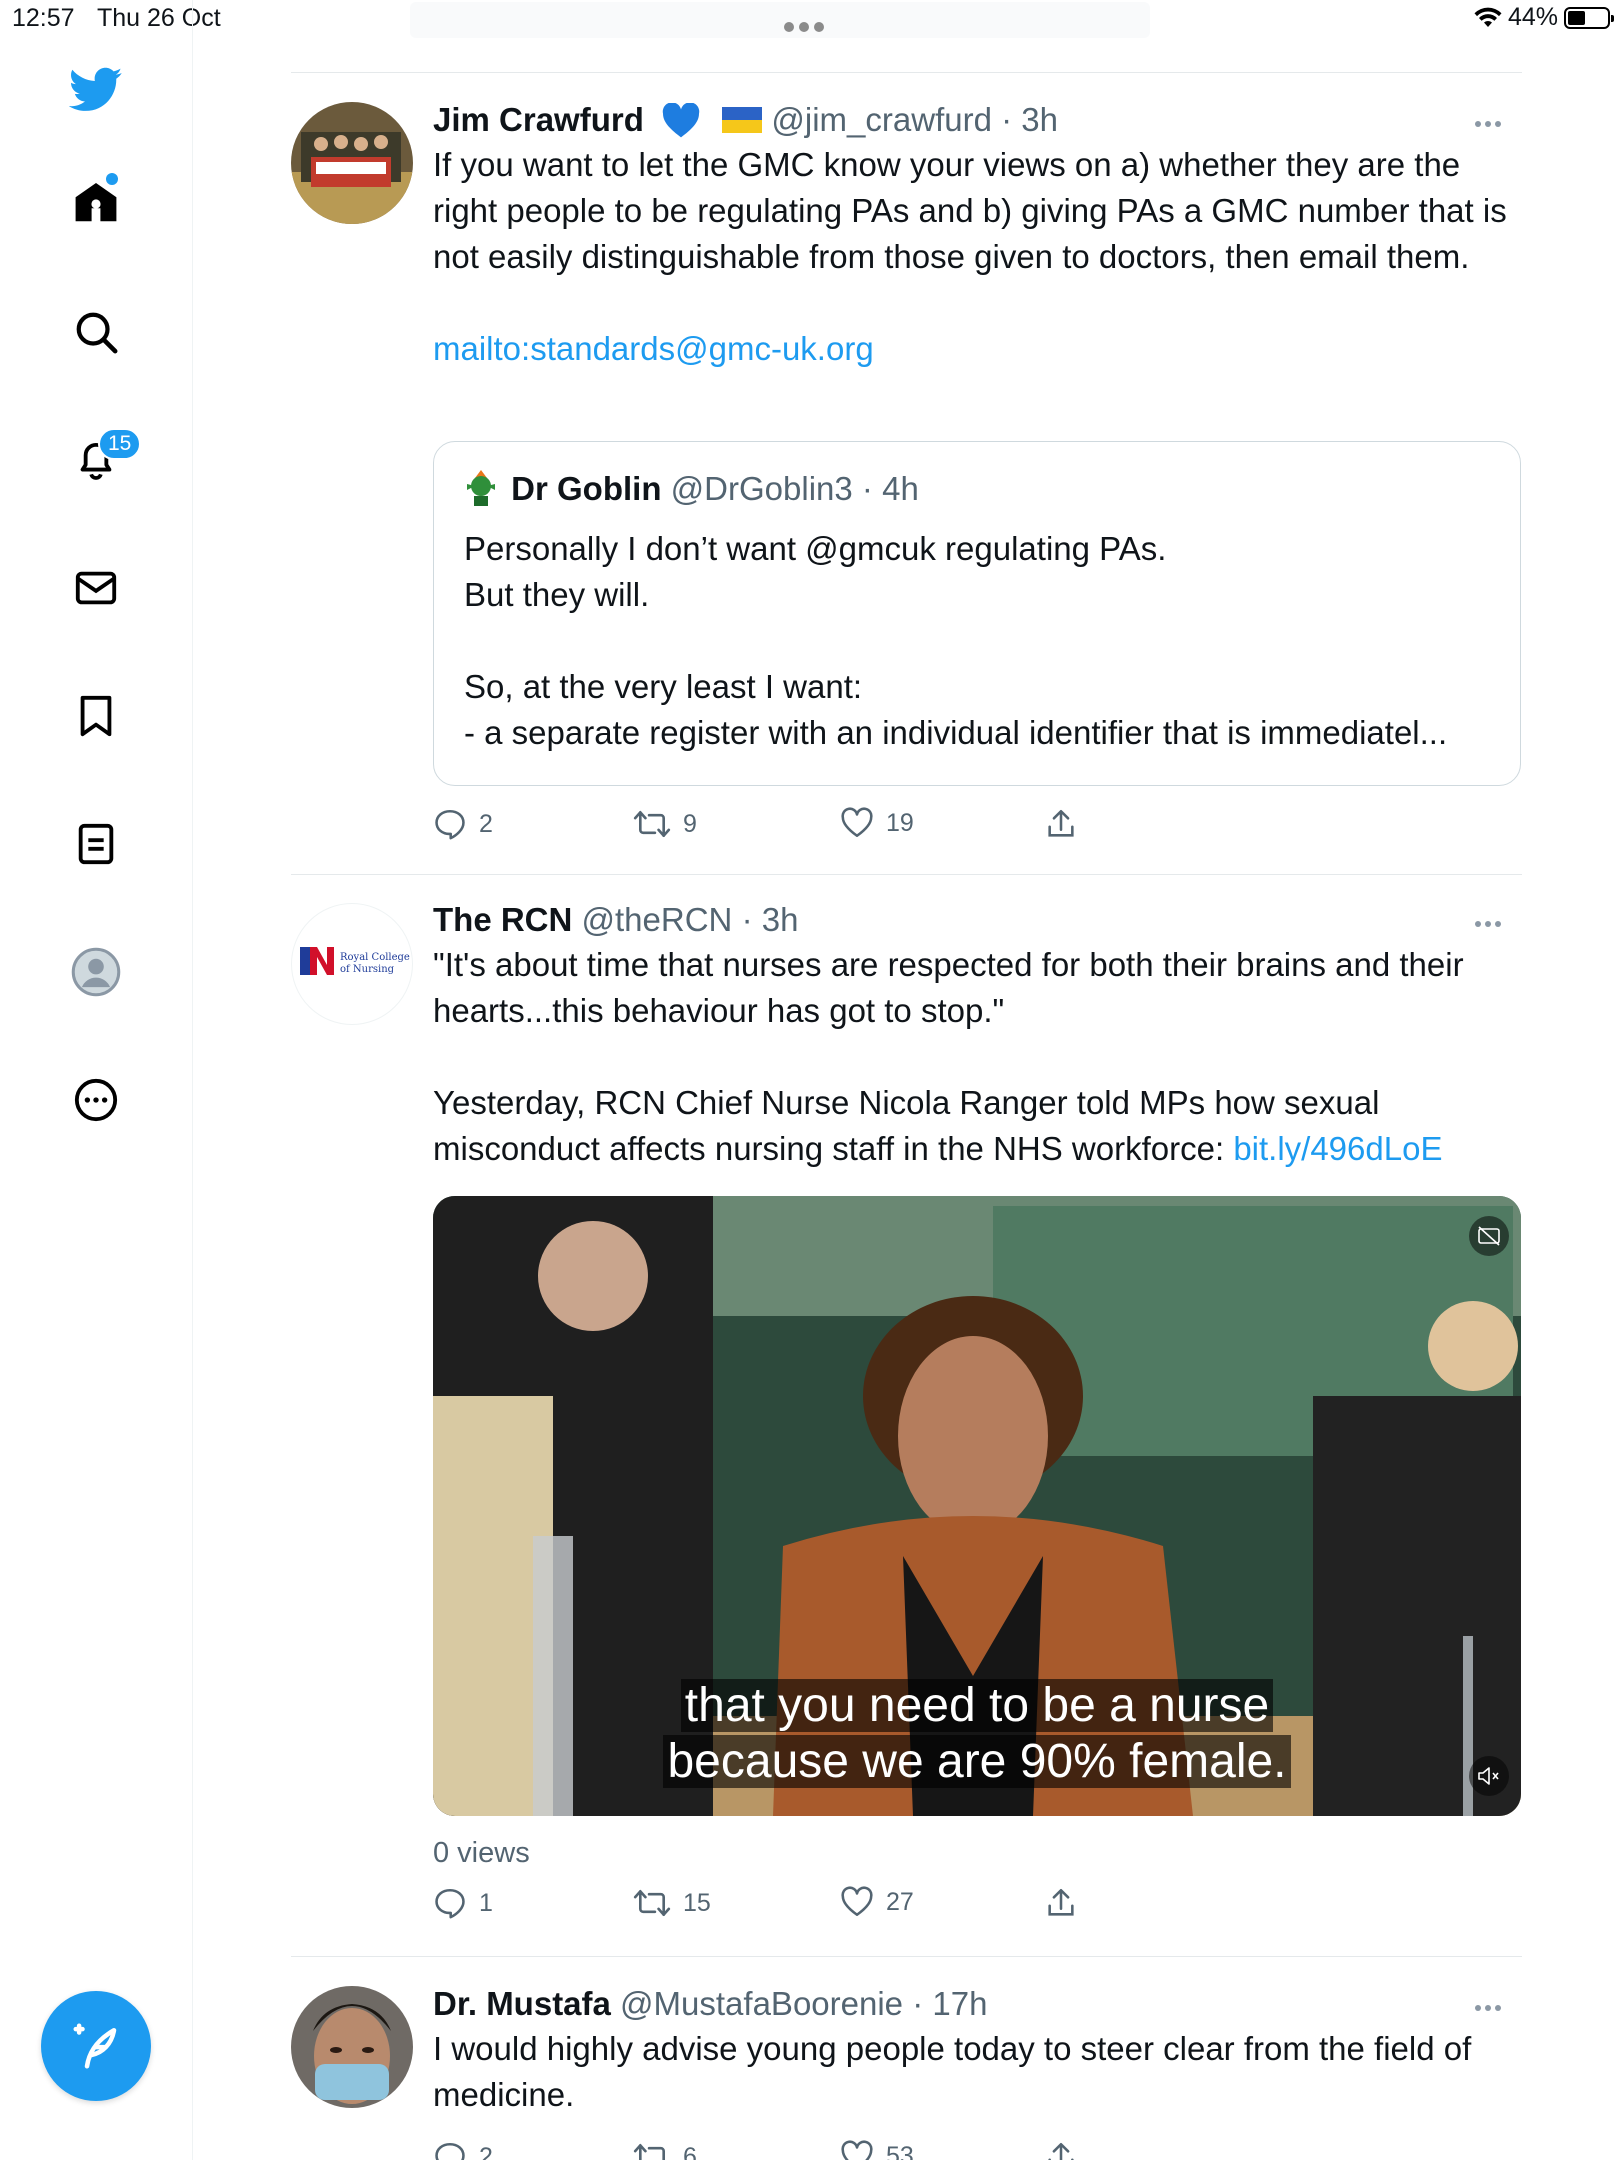 This screenshot has width=1620, height=2160. What do you see at coordinates (486, 823) in the screenshot?
I see `reply-count: 2` at bounding box center [486, 823].